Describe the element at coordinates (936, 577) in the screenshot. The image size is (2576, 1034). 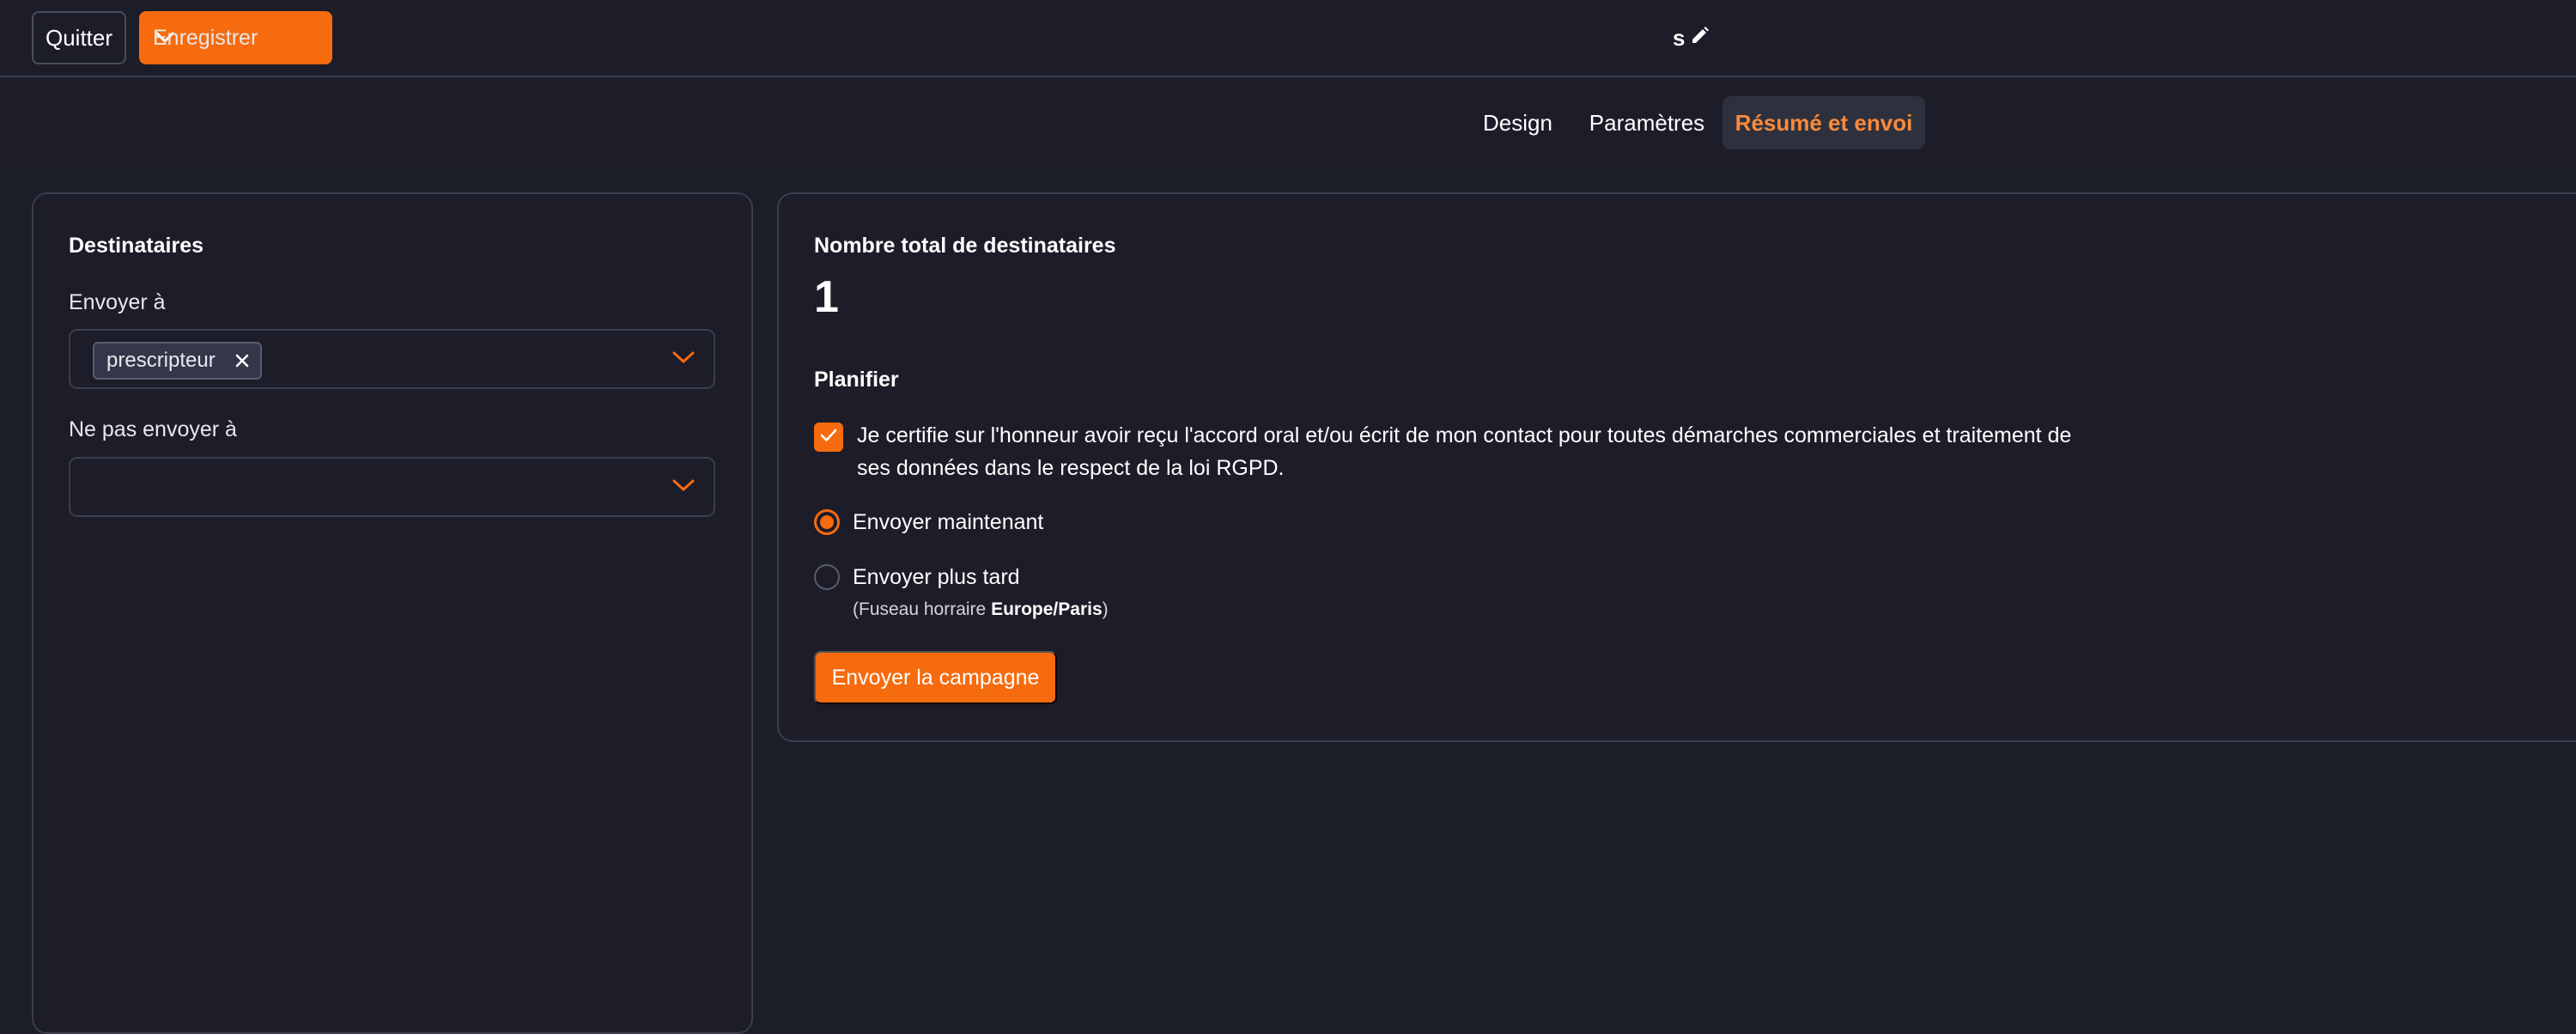
I see `send-later-label: Envoyer plus tard` at that location.